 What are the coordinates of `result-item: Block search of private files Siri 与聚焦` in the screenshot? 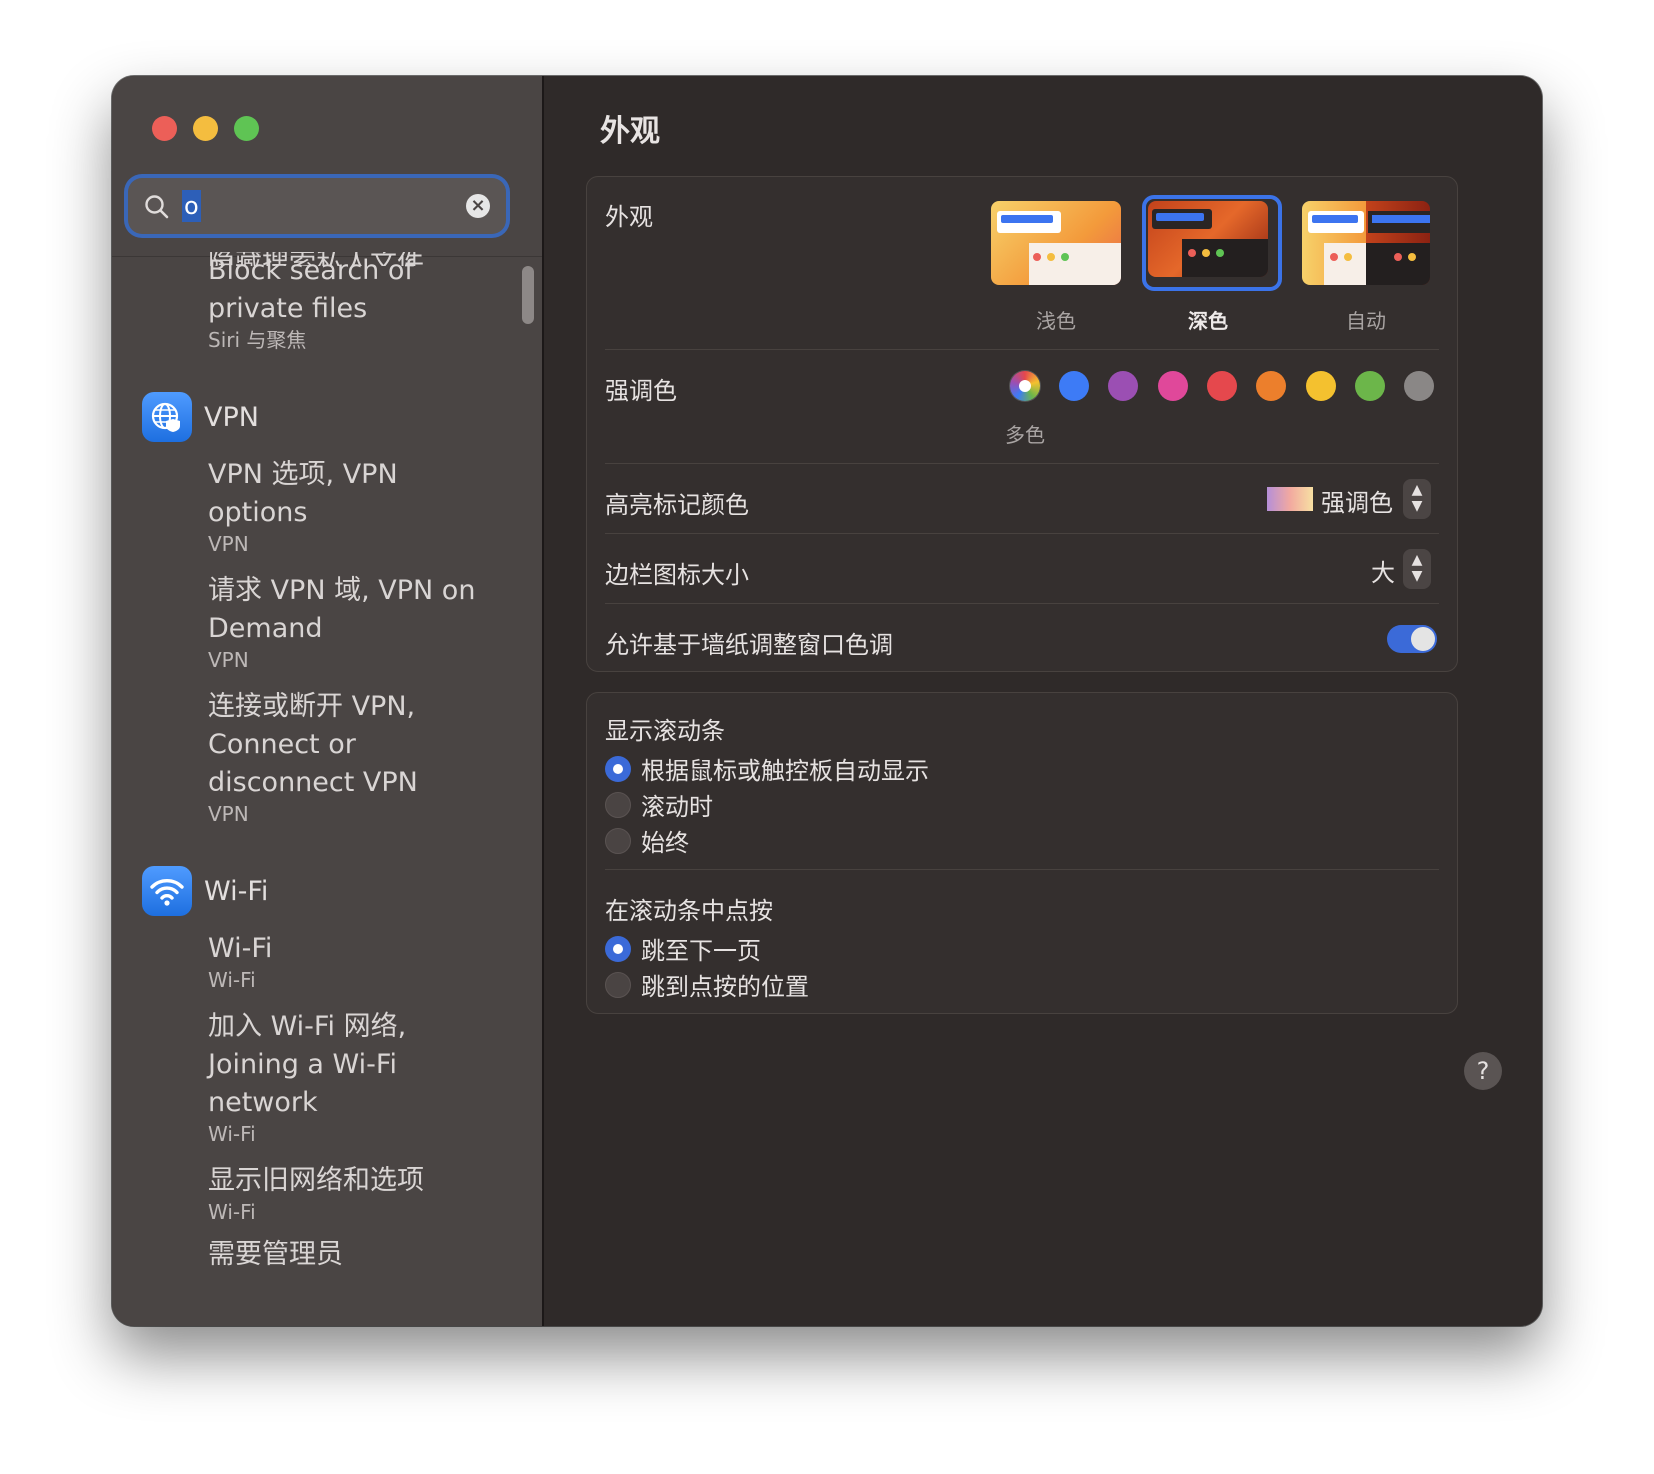 It's located at (343, 302).